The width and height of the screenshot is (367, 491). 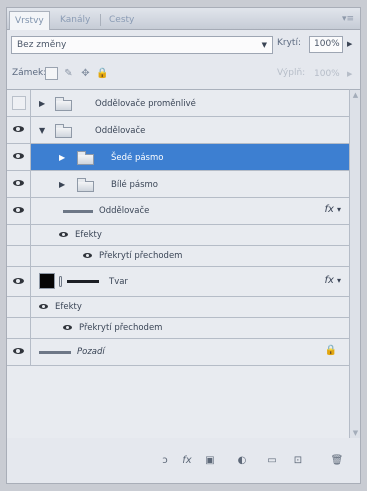 I want to click on layer-row-selected: ▶ Šedé pásmo, so click(x=178, y=157).